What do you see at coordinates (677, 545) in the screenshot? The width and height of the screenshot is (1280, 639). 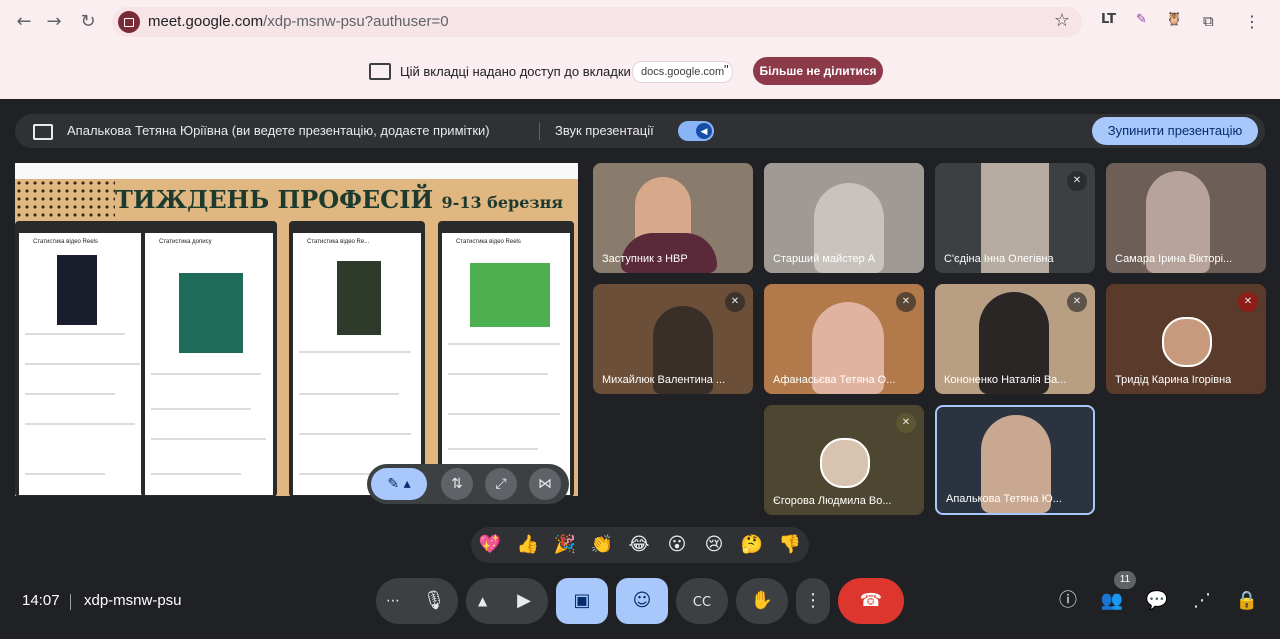 I see `surprised-reaction: 😮` at bounding box center [677, 545].